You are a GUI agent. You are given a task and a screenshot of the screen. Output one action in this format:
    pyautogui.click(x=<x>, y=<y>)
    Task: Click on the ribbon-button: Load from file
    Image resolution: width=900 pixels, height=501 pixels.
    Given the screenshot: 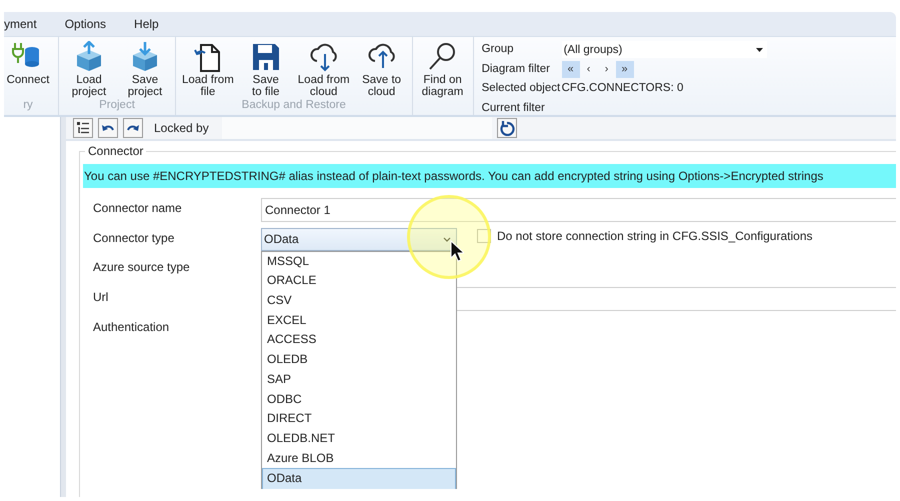 What is the action you would take?
    pyautogui.click(x=208, y=68)
    